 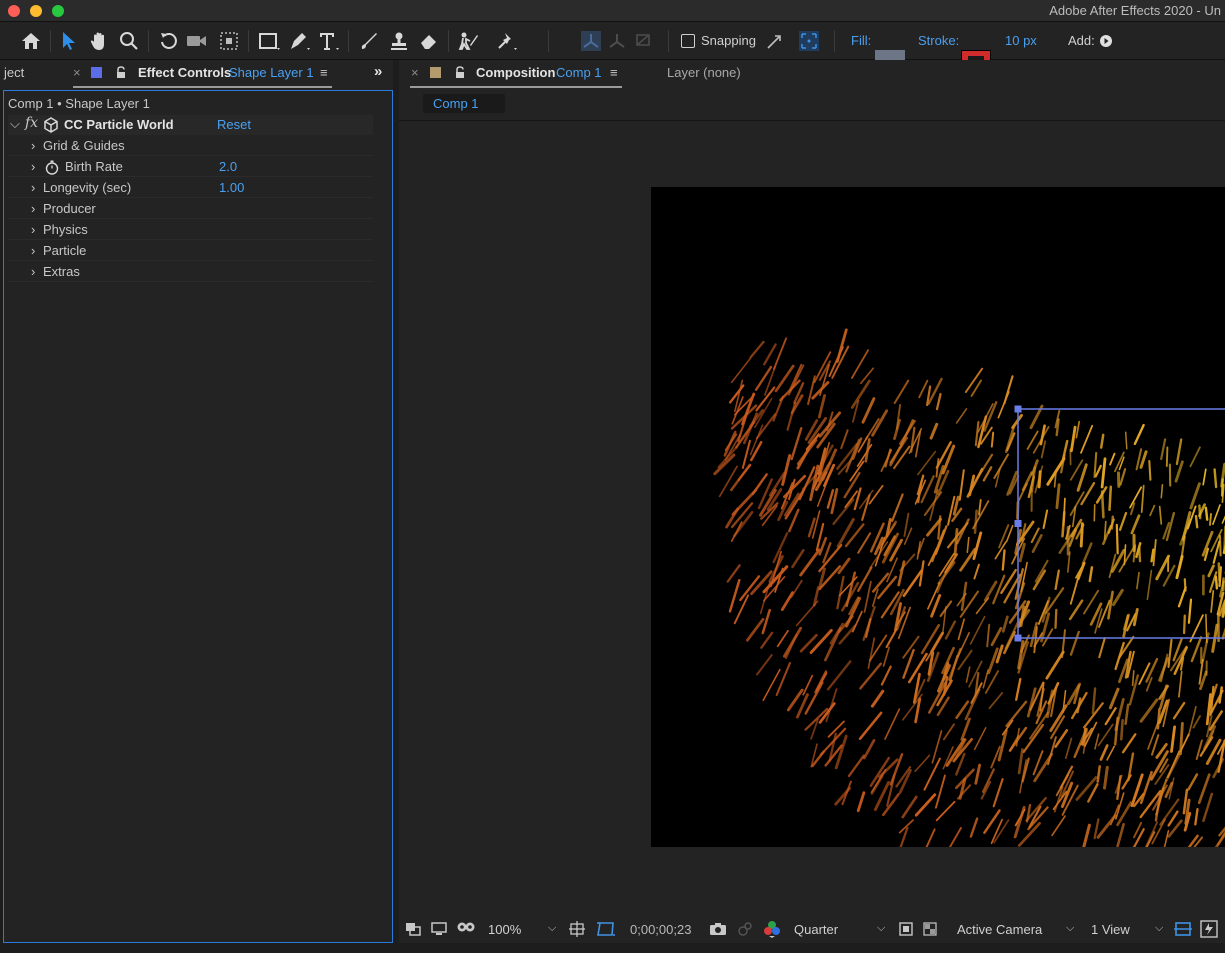 What do you see at coordinates (466, 929) in the screenshot?
I see `mask-visibility-icon` at bounding box center [466, 929].